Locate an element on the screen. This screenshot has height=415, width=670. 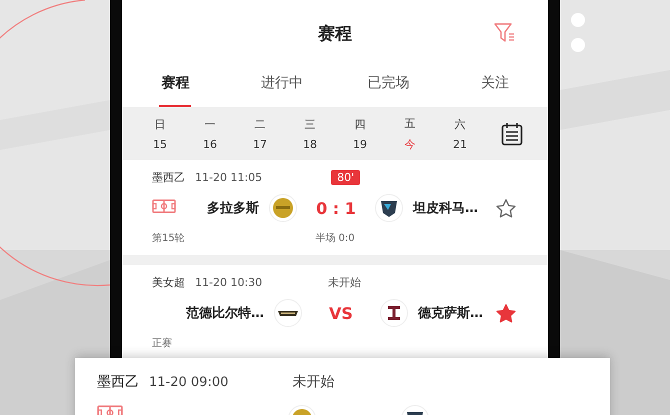
match-card: 美女超 11-20 10:30 未开始 范德比尔特… VS 德克萨斯… 正赛 is located at coordinates (335, 307).